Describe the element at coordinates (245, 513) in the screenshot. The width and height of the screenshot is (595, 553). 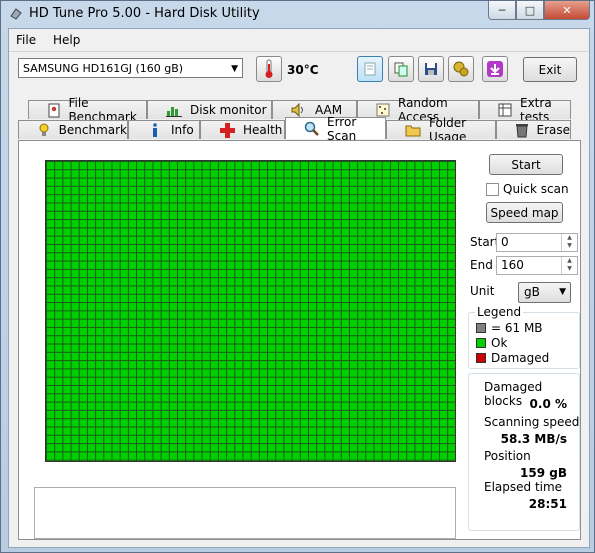
I see `scan-log-box` at that location.